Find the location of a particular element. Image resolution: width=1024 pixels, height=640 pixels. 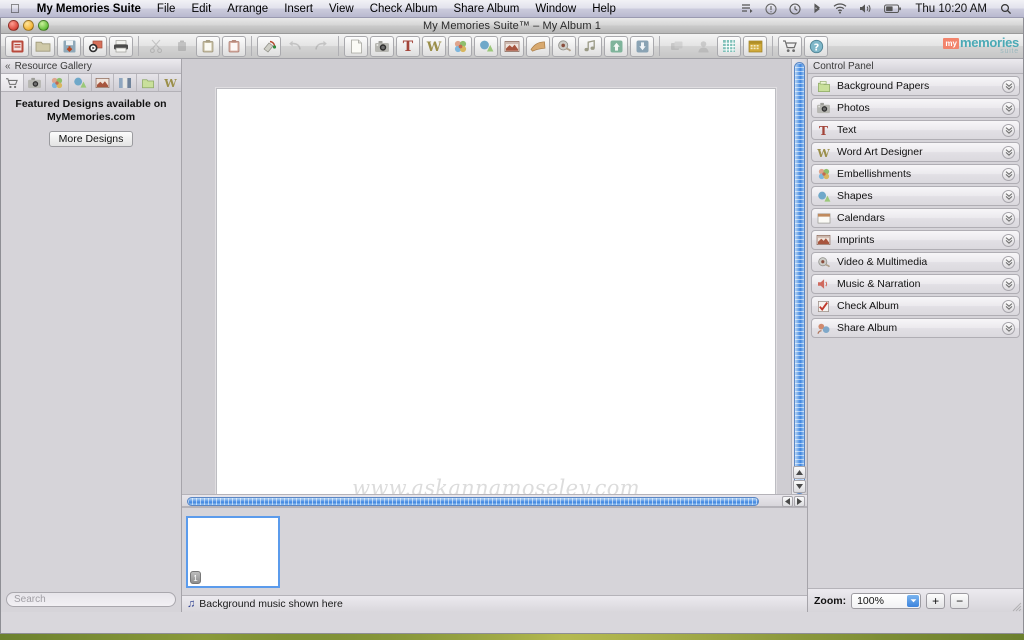

grid-icon is located at coordinates (729, 46).